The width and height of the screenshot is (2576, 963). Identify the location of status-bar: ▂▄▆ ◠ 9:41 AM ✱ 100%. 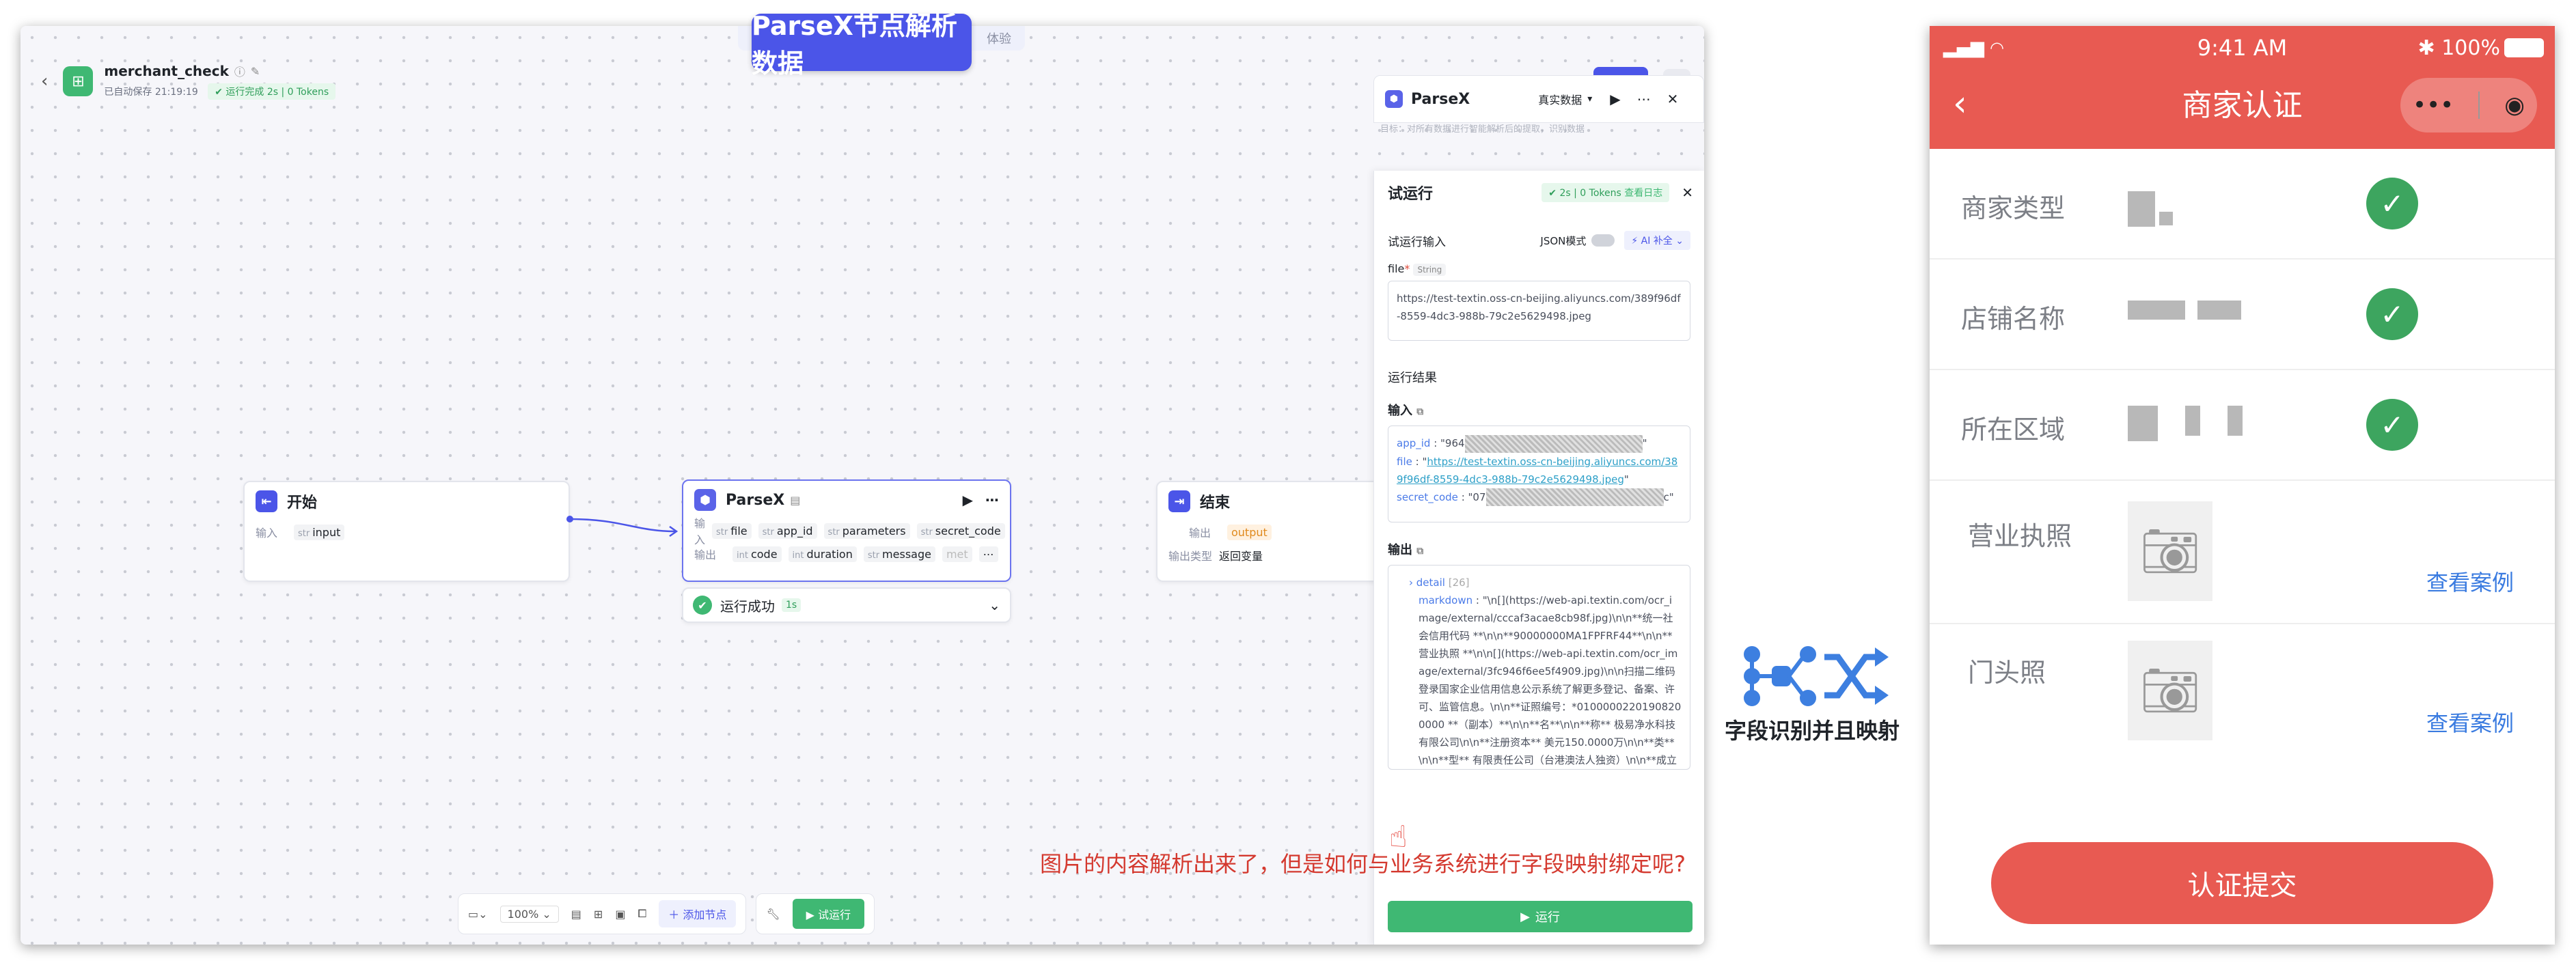
(2242, 48).